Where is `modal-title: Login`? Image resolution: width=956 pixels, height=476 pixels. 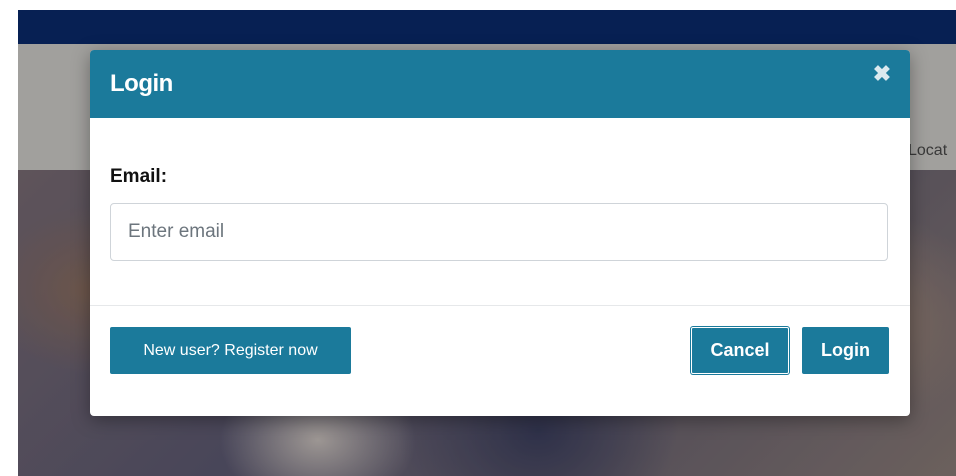
modal-title: Login is located at coordinates (141, 83).